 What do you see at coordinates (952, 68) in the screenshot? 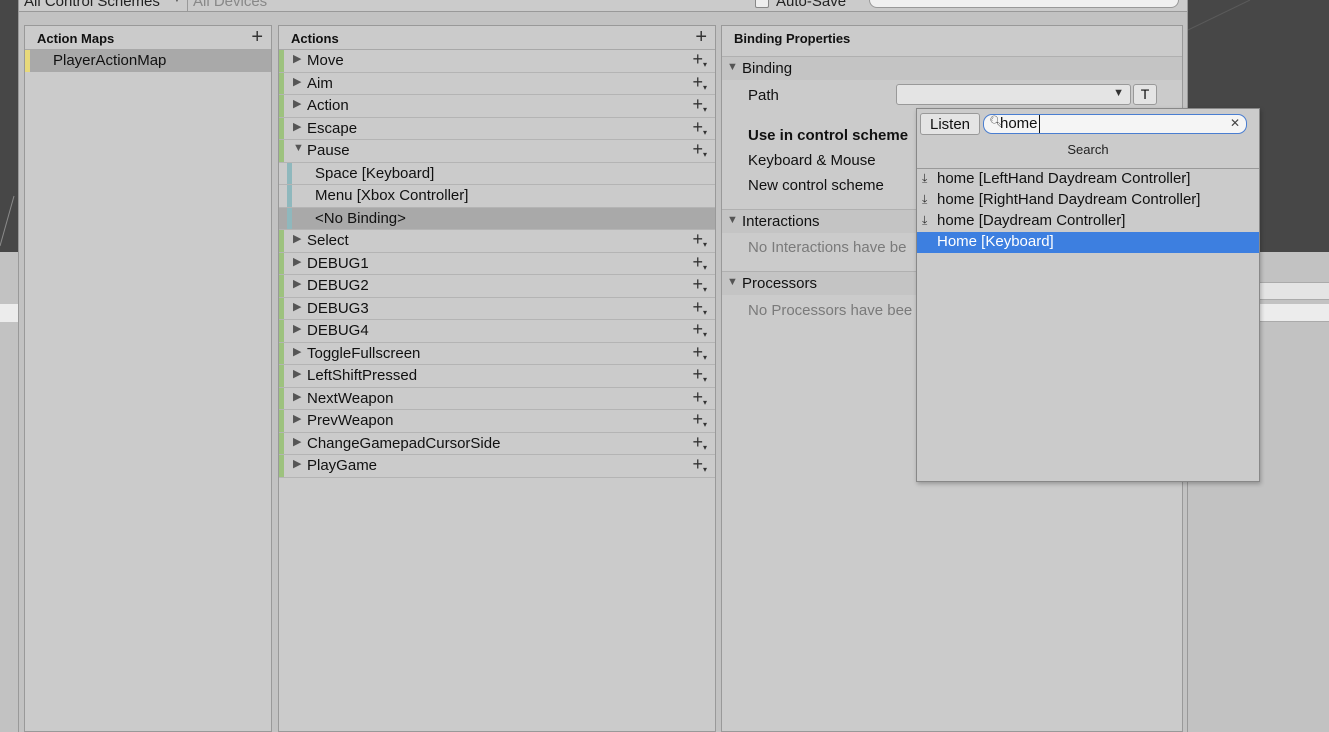
I see `binding-section-header: ▼ Binding` at bounding box center [952, 68].